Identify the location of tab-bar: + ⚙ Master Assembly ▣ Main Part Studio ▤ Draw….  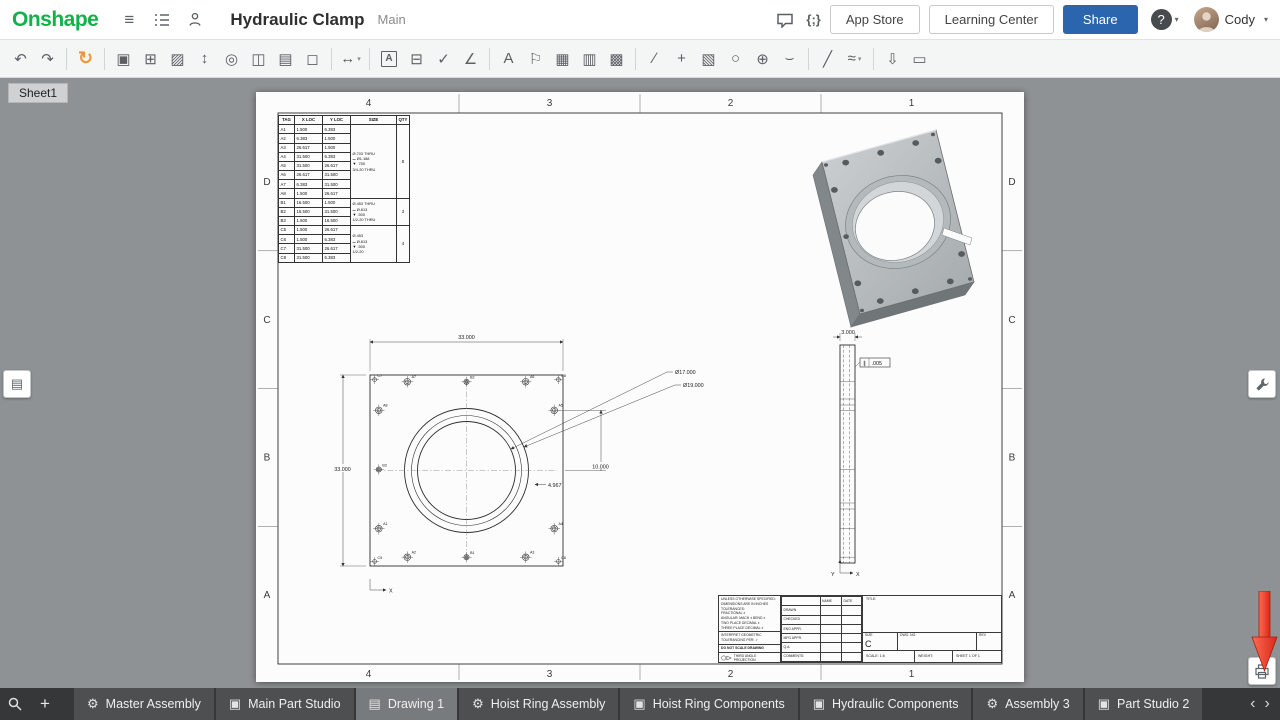
(640, 704).